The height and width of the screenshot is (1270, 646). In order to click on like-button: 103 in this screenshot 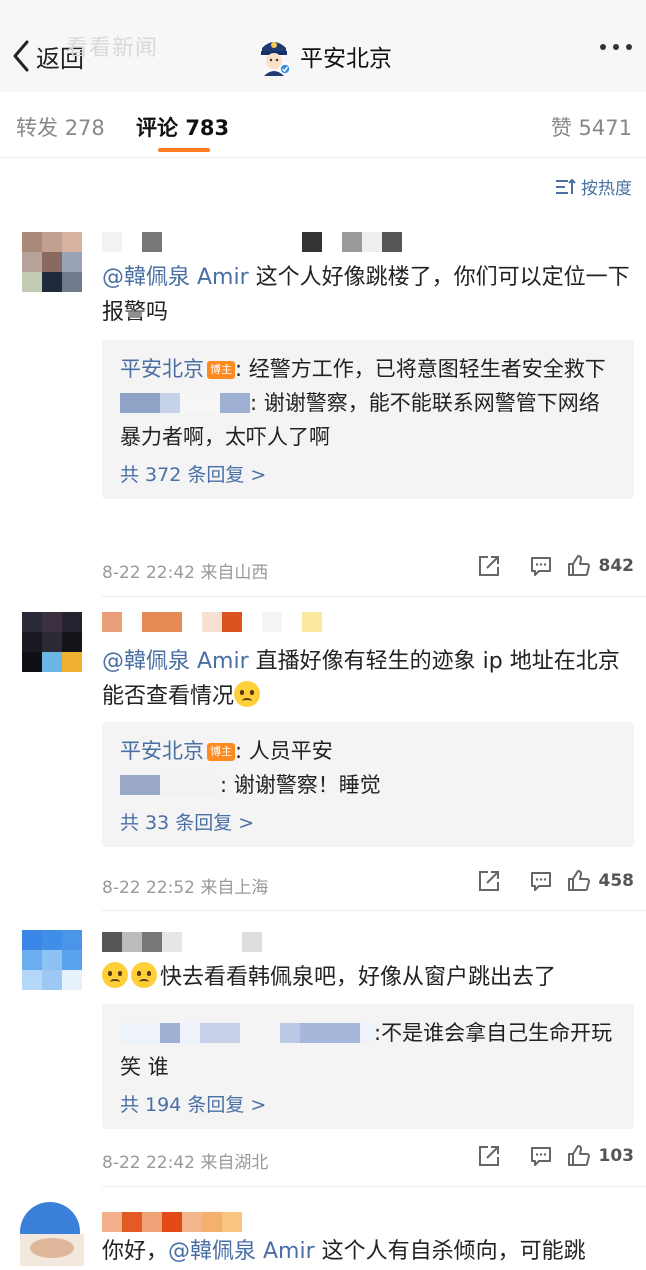, I will do `click(601, 1156)`.